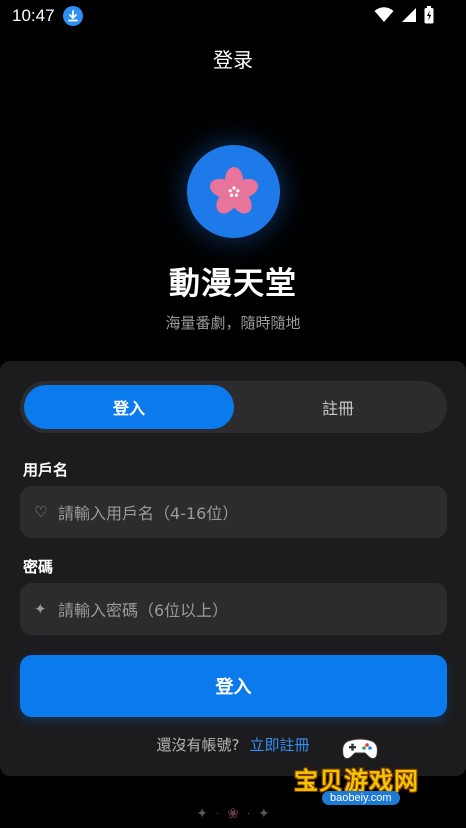 This screenshot has width=466, height=828. Describe the element at coordinates (148, 513) in the screenshot. I see `username-placeholder: 請輸入用戶名（4-16位）` at that location.